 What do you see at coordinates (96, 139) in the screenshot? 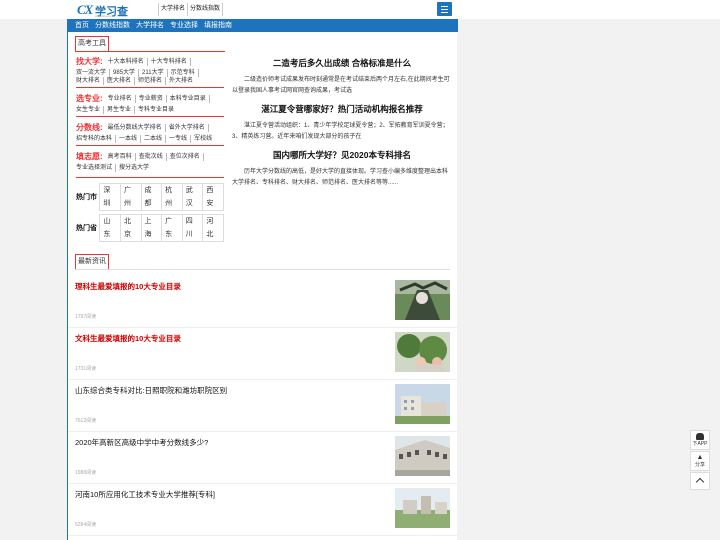
I see `link-undergrad-recruit-junior: 招专科的本科` at bounding box center [96, 139].